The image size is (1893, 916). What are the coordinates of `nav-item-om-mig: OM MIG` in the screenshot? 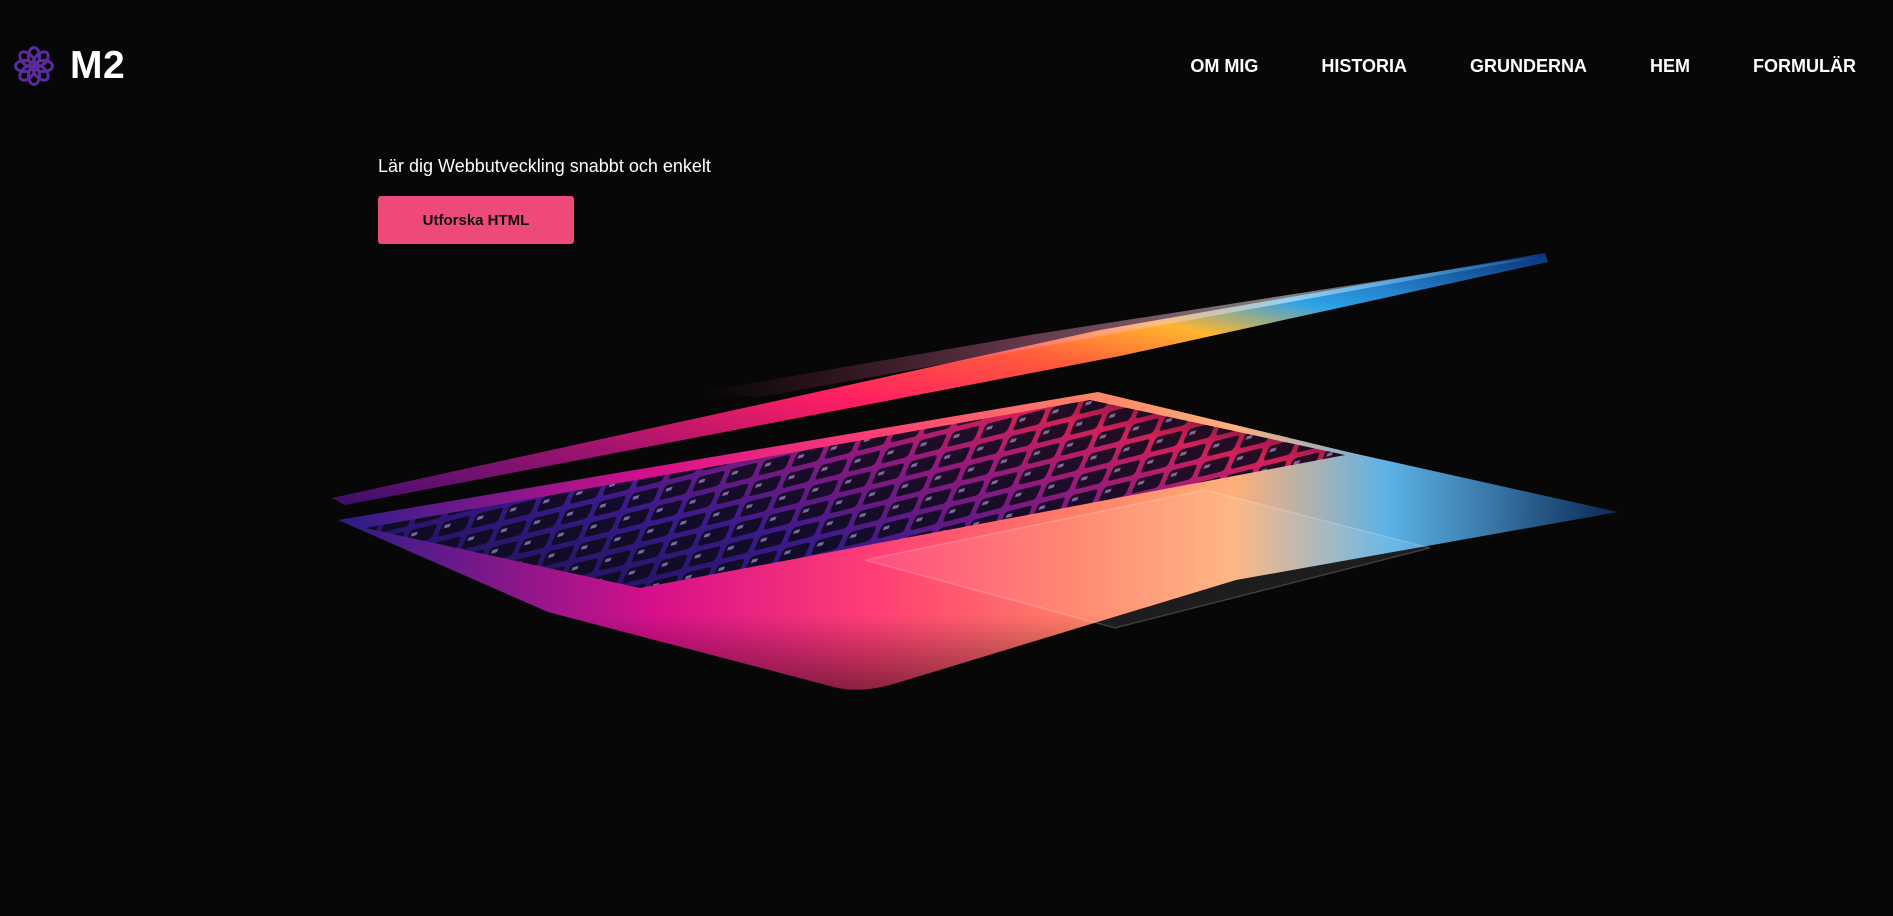 It's located at (1224, 66).